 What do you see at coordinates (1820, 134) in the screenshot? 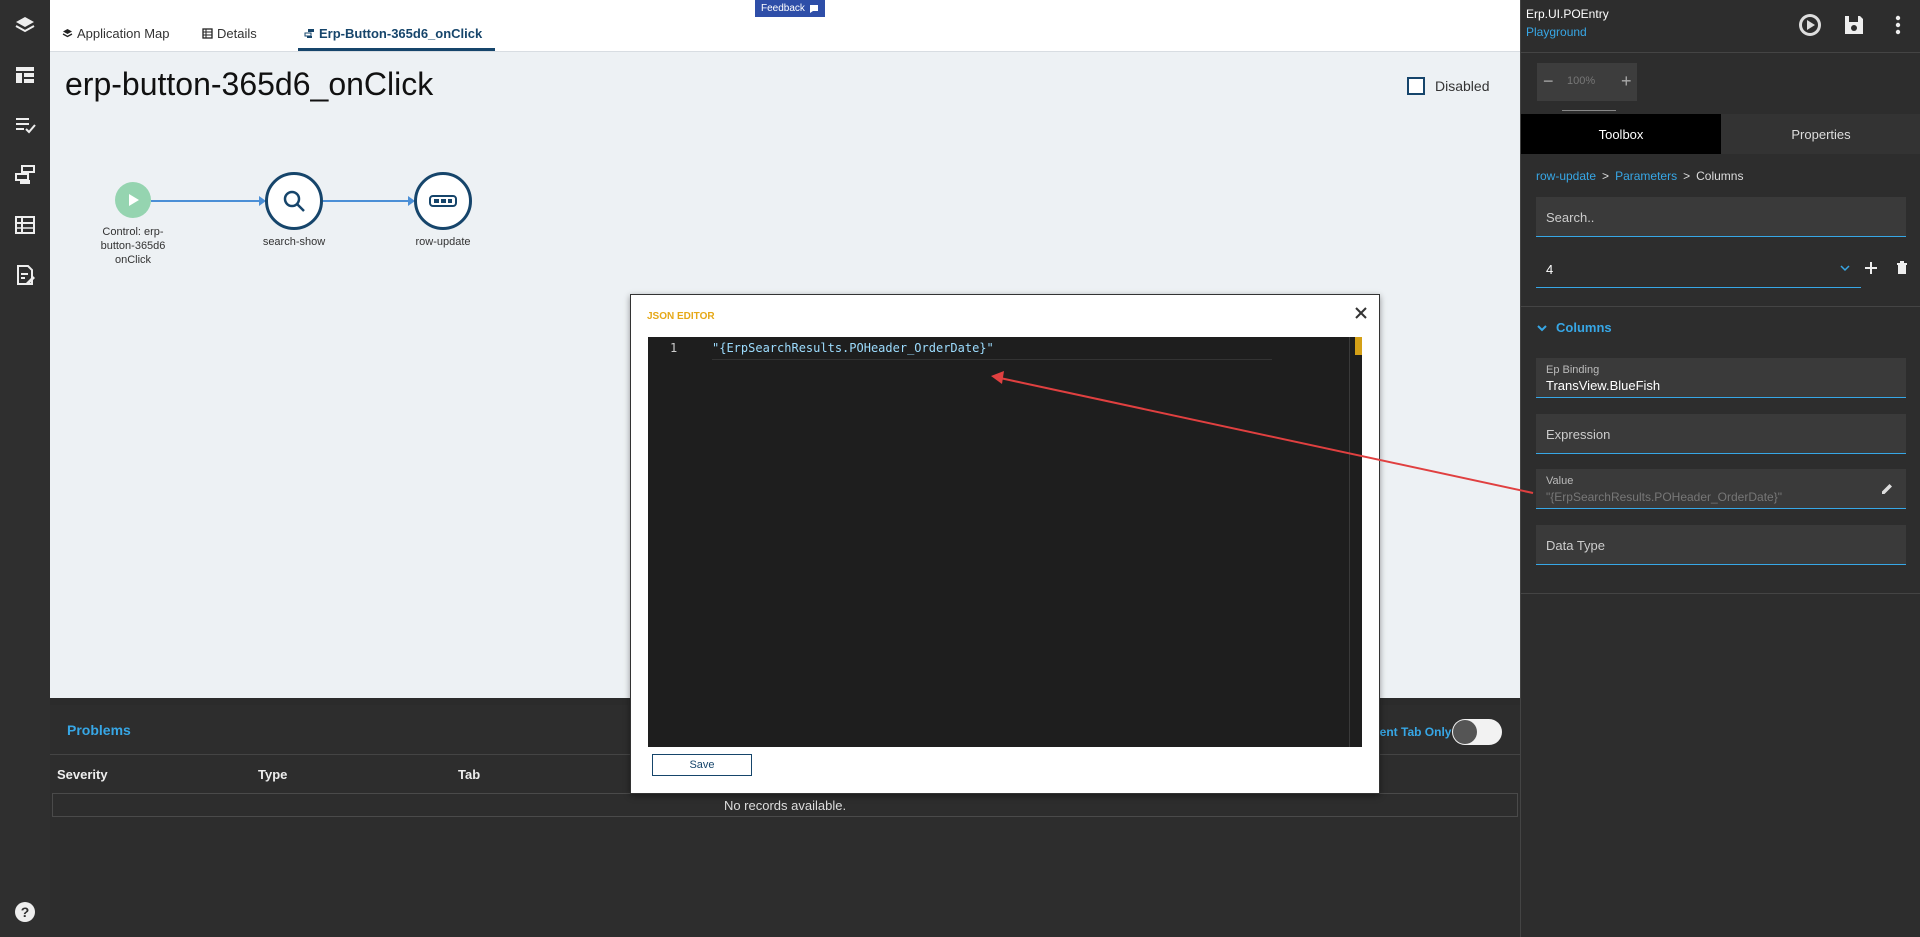
I see `tab-properties: Properties` at bounding box center [1820, 134].